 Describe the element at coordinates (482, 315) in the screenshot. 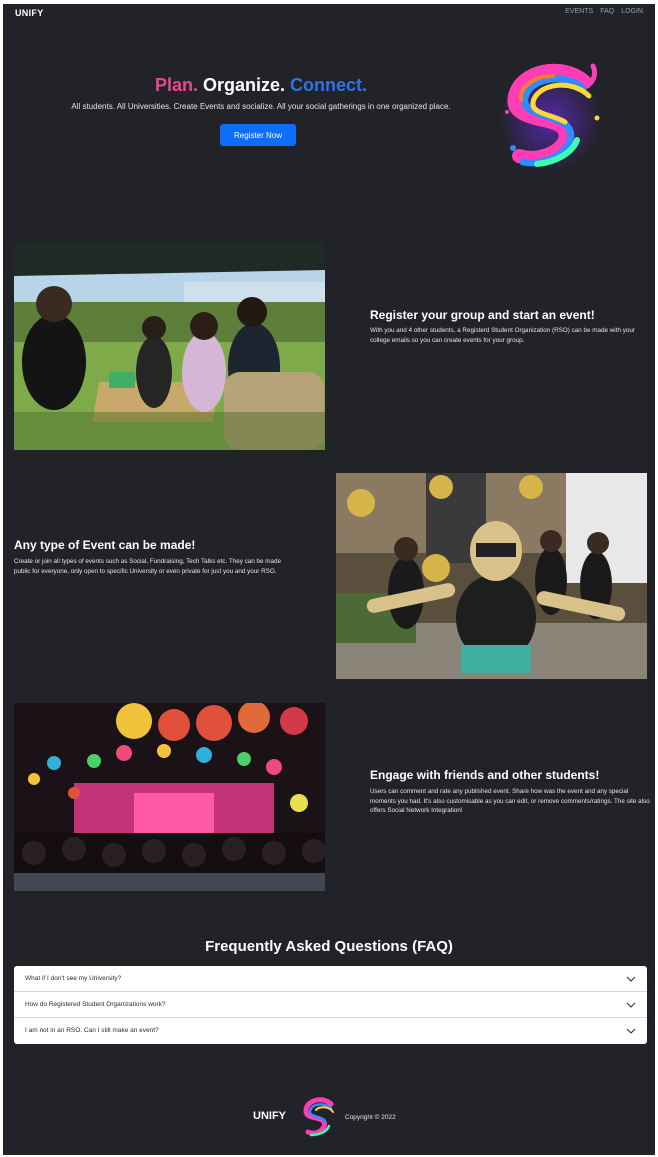

I see `feature-heading-register: Register your group and start an event!` at that location.